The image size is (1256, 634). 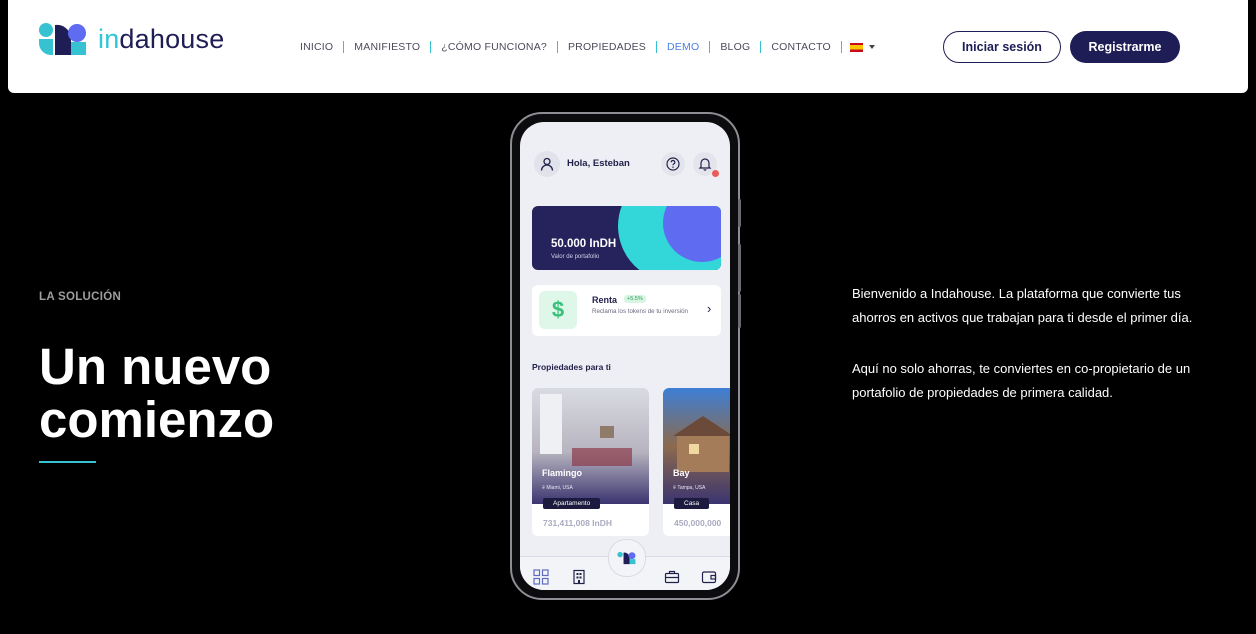 I want to click on nav-inicio: INICIO, so click(x=317, y=47).